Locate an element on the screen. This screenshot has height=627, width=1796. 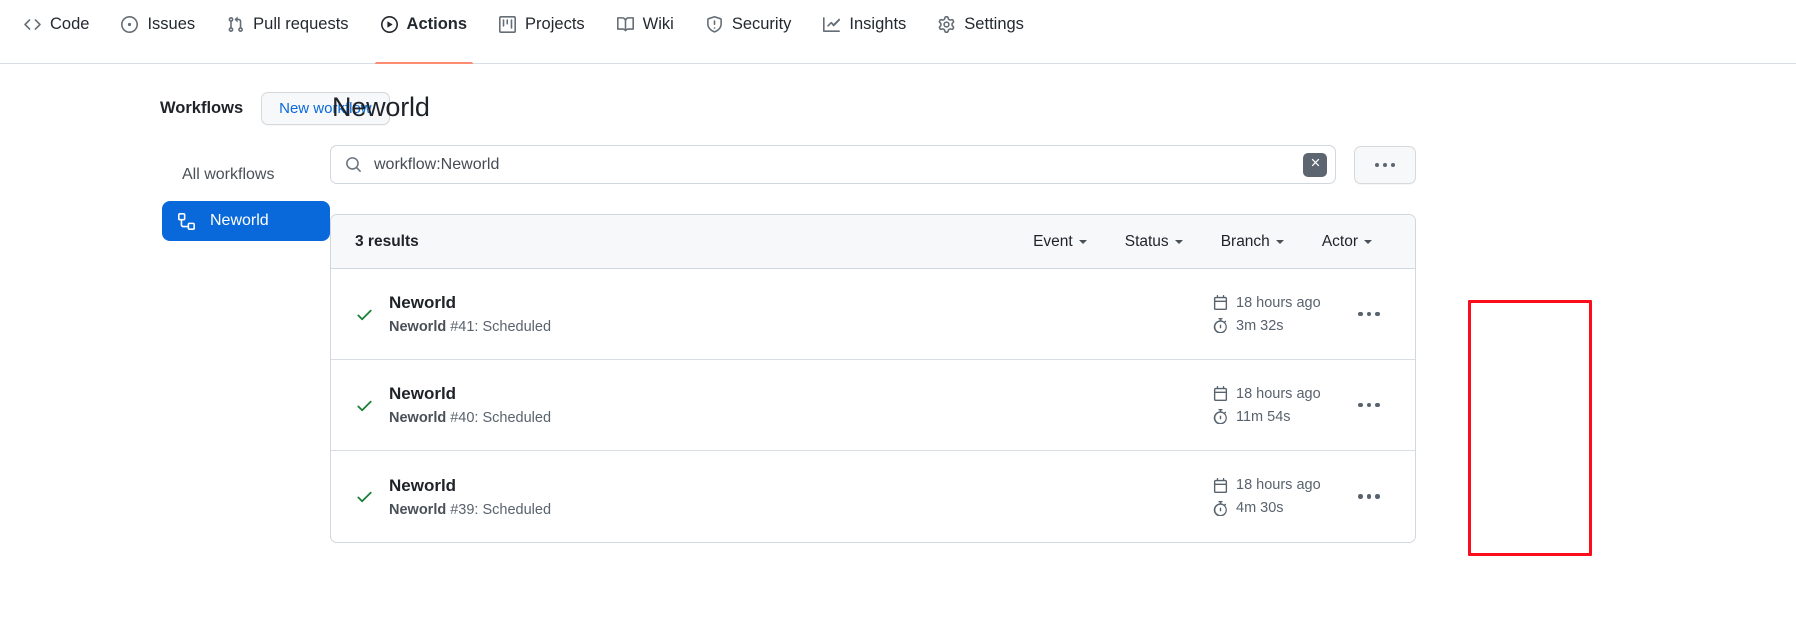
filter-label: Event is located at coordinates (1053, 241).